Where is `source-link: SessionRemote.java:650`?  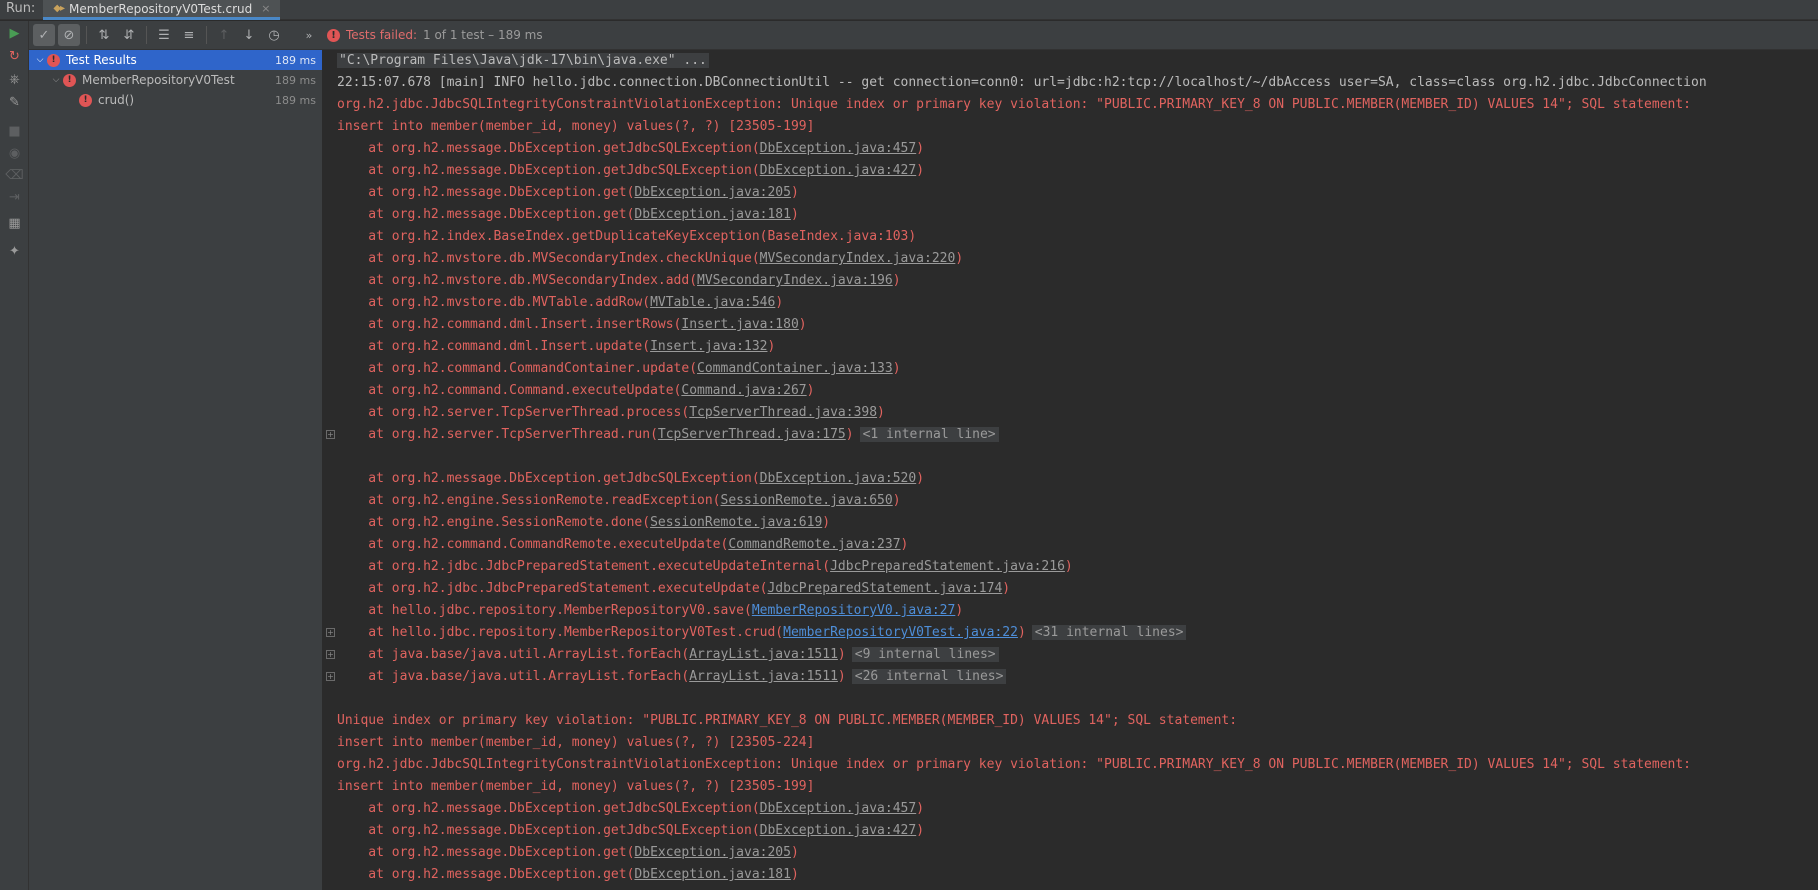
source-link: SessionRemote.java:650 is located at coordinates (807, 500).